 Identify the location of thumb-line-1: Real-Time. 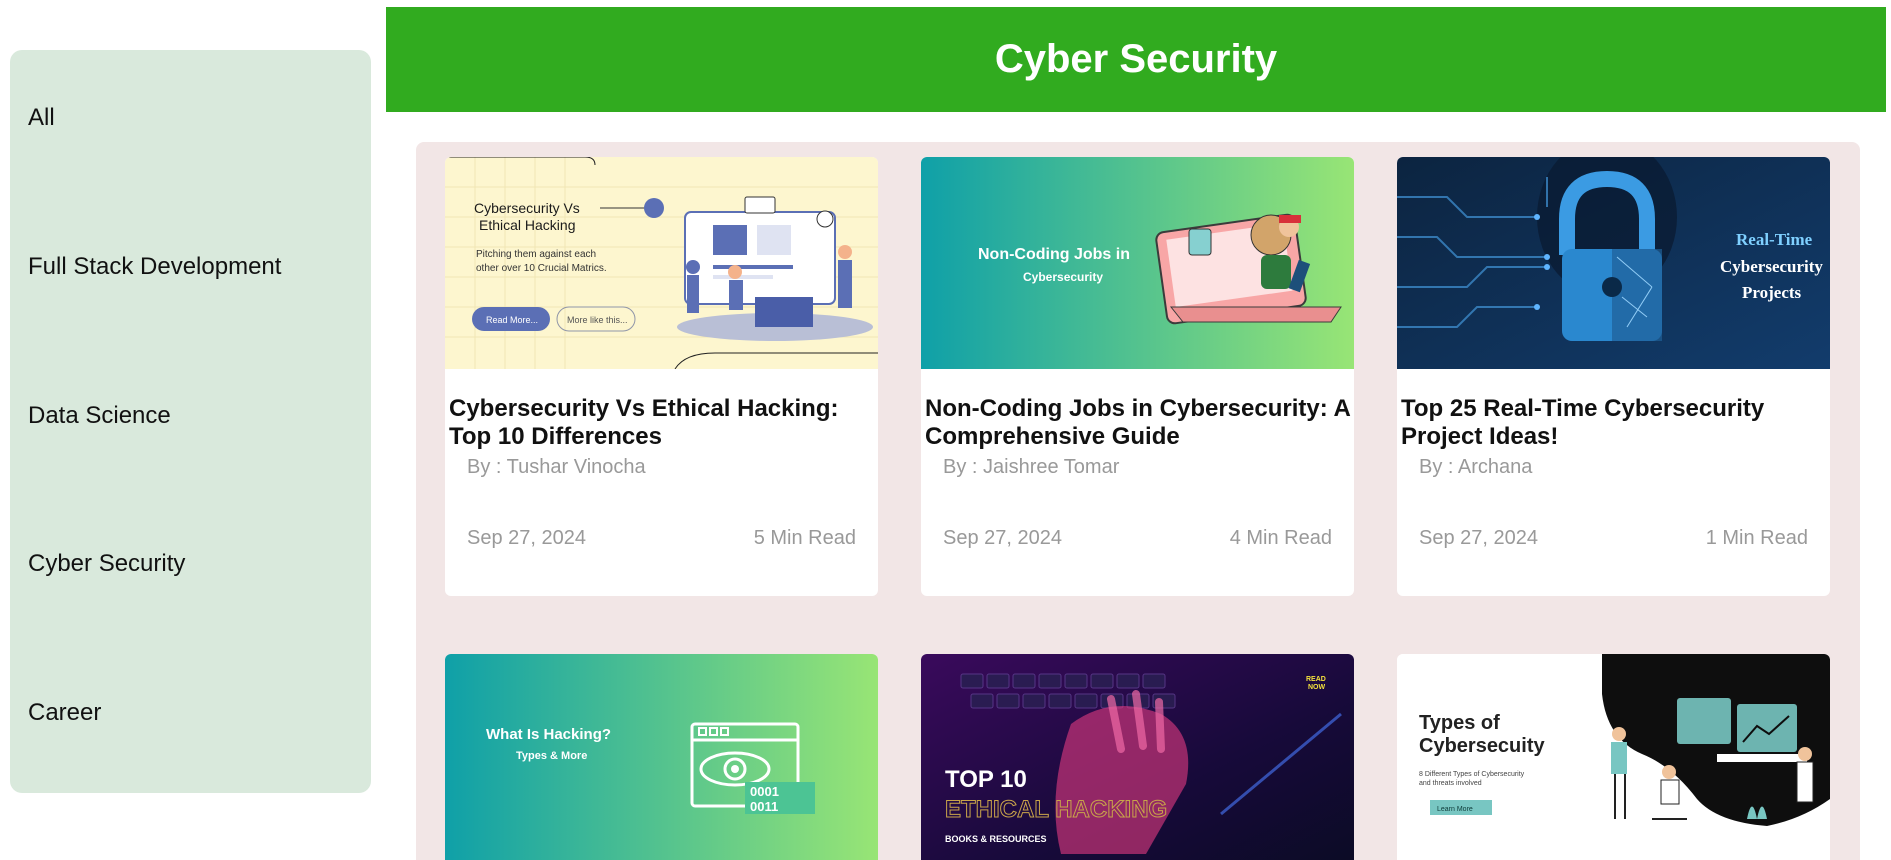
(1774, 239).